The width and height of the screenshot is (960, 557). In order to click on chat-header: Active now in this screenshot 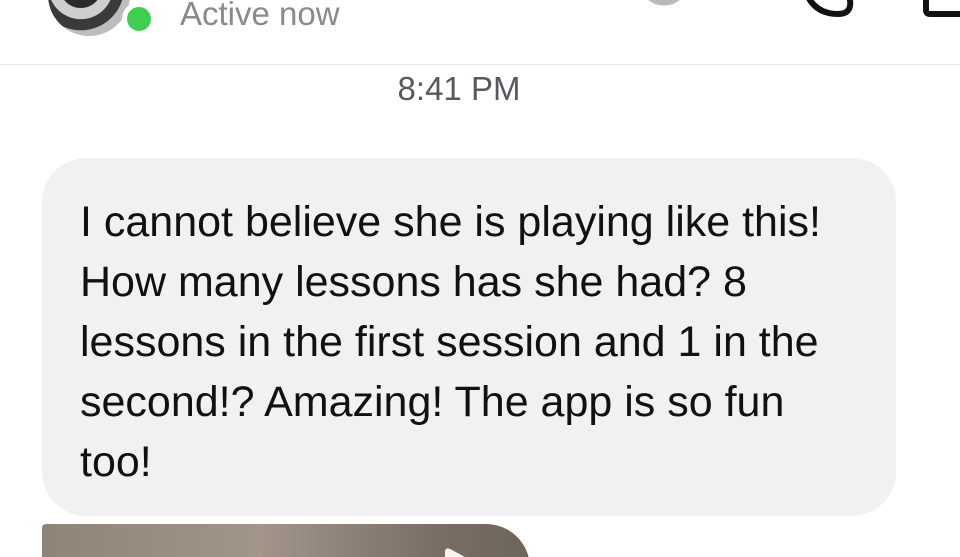, I will do `click(480, 32)`.